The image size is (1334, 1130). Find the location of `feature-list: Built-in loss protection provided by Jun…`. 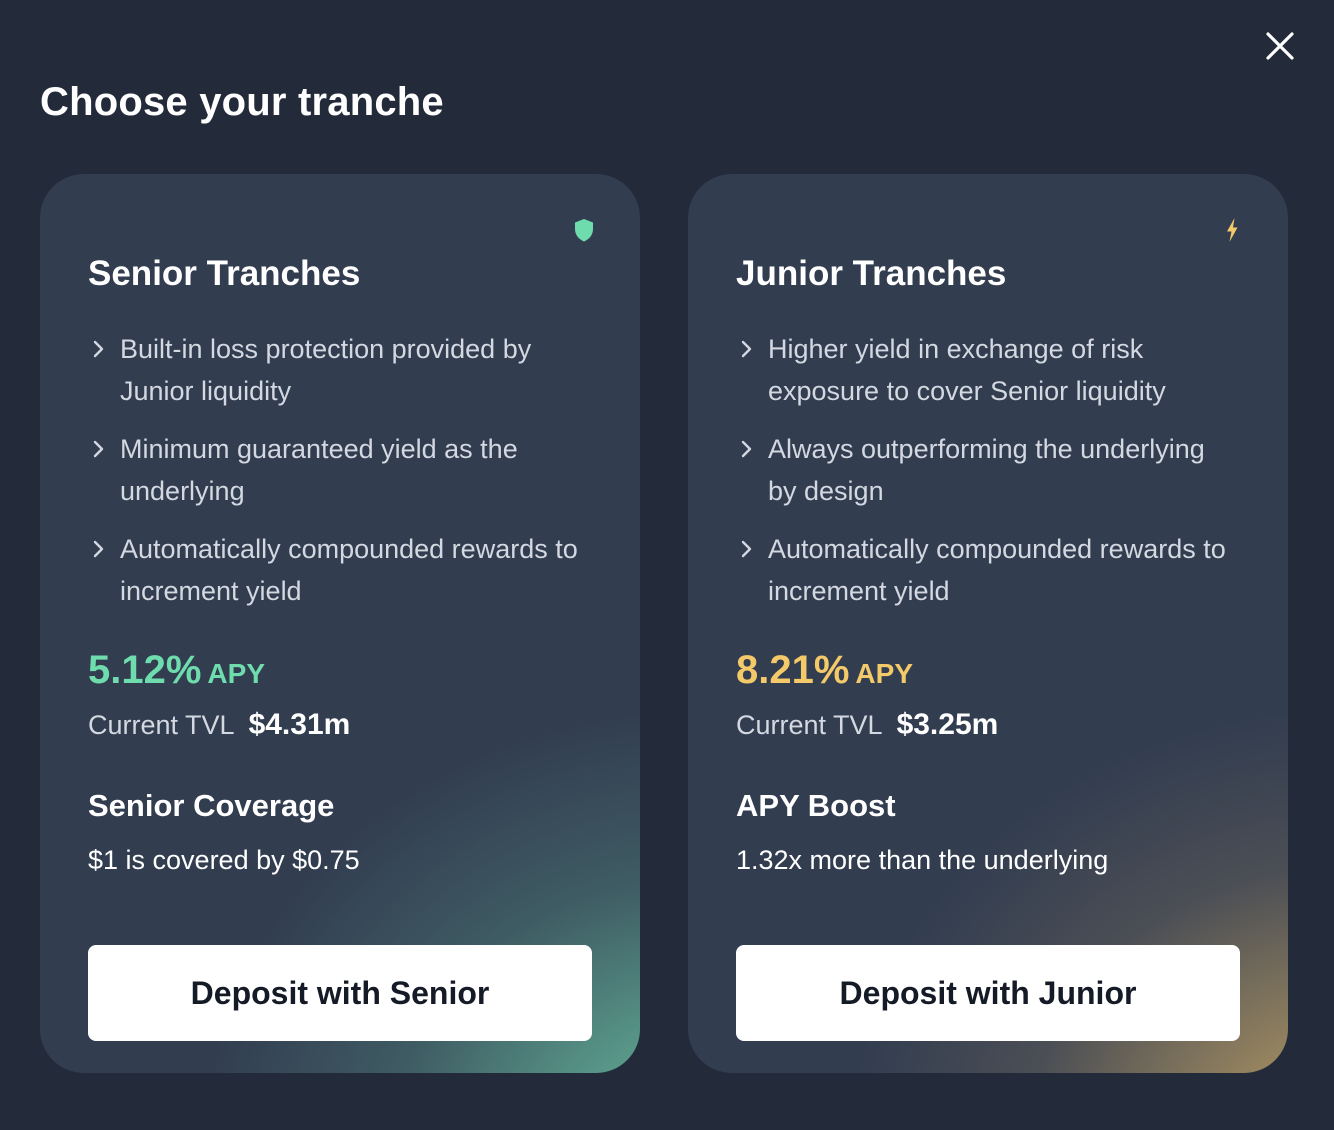

feature-list: Built-in loss protection provided by Jun… is located at coordinates (338, 478).